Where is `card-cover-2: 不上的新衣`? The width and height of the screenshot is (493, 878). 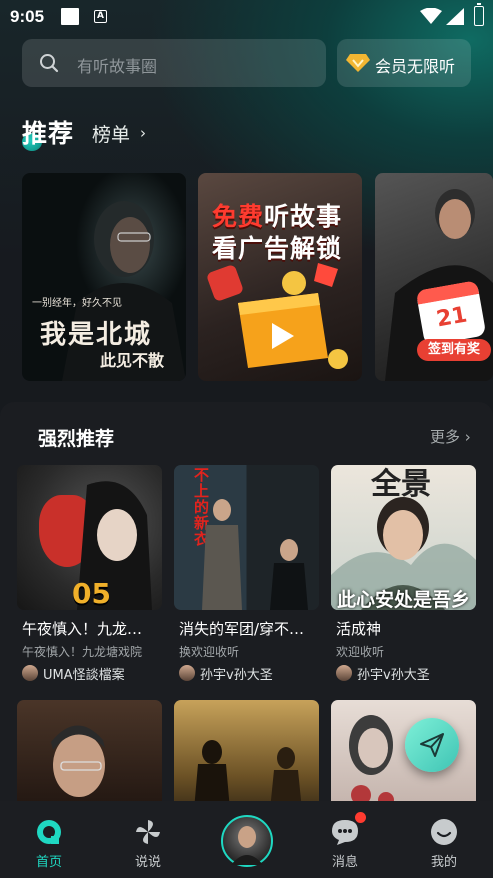 card-cover-2: 不上的新衣 is located at coordinates (246, 537).